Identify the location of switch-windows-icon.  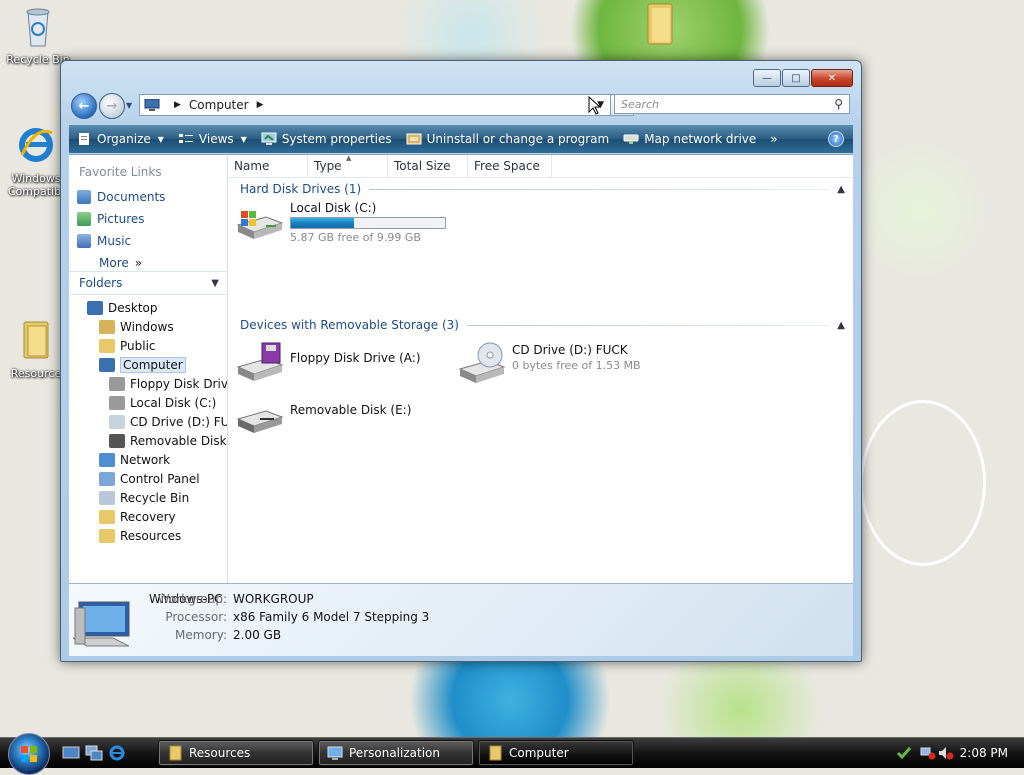
(94, 753).